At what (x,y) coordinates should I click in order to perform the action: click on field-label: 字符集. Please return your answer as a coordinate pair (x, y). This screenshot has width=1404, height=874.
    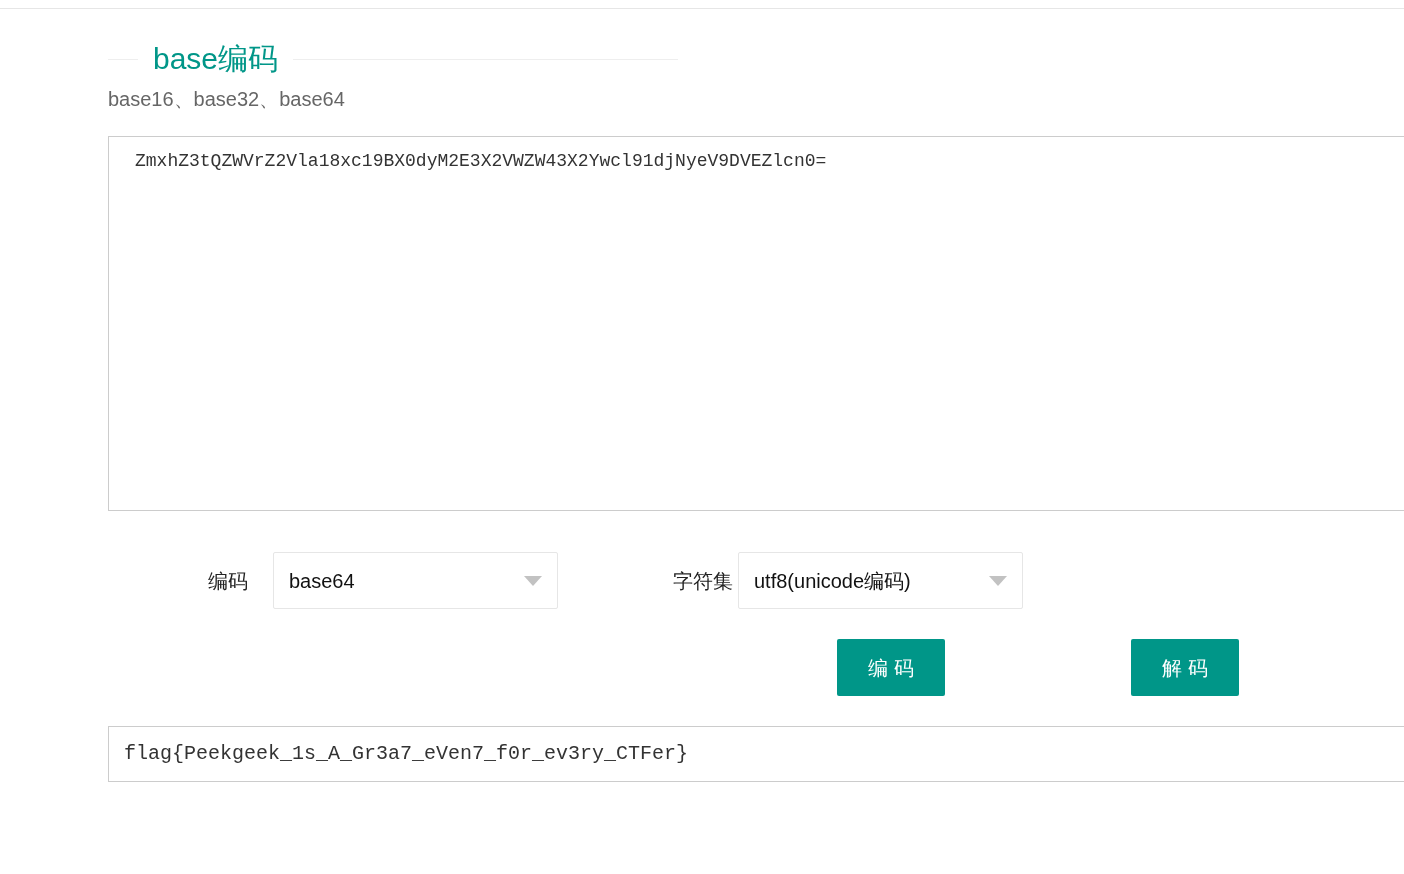
    Looking at the image, I should click on (703, 581).